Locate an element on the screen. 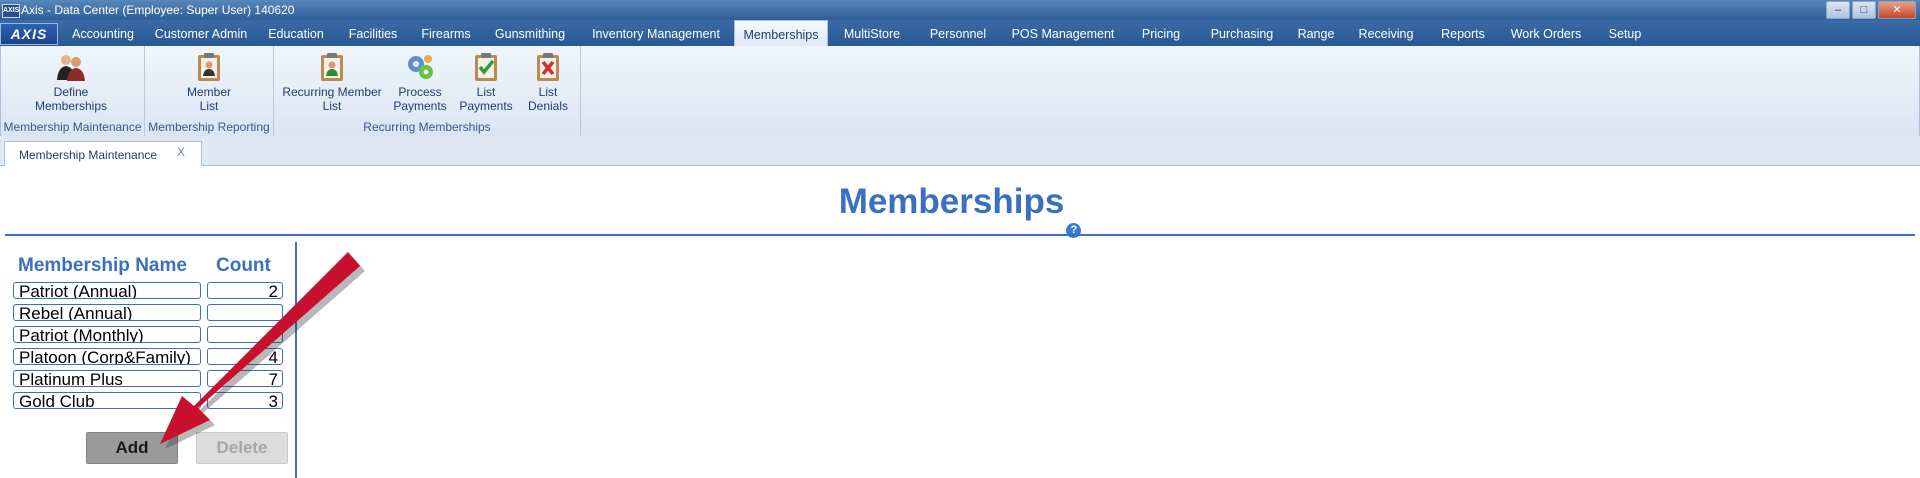 Image resolution: width=1920 pixels, height=478 pixels. ribbon-group-label: Membership Reporting is located at coordinates (209, 127).